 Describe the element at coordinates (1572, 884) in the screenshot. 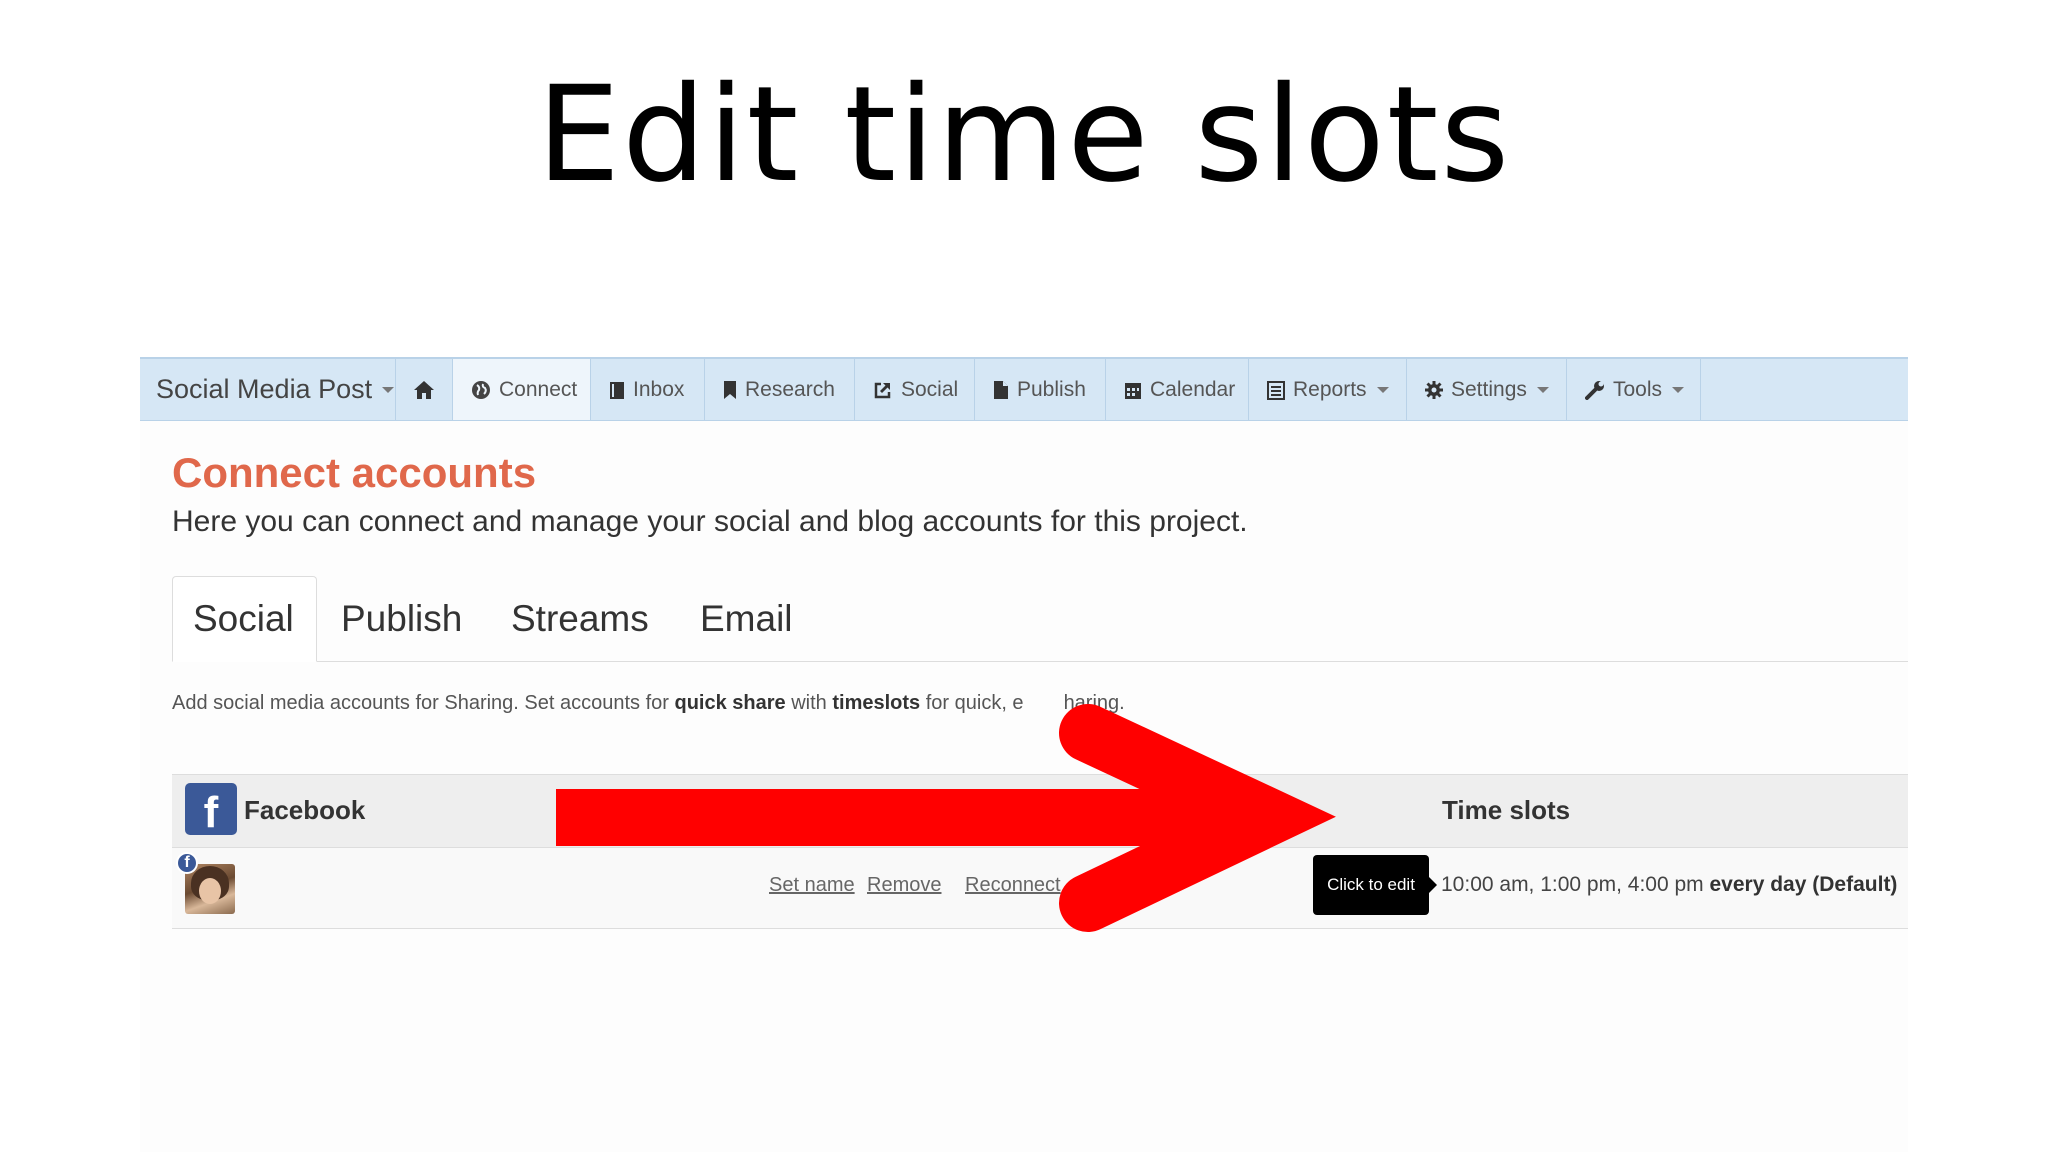

I see `timeslots-times: 10:00 am, 1:00 pm, 4:00 pm` at that location.